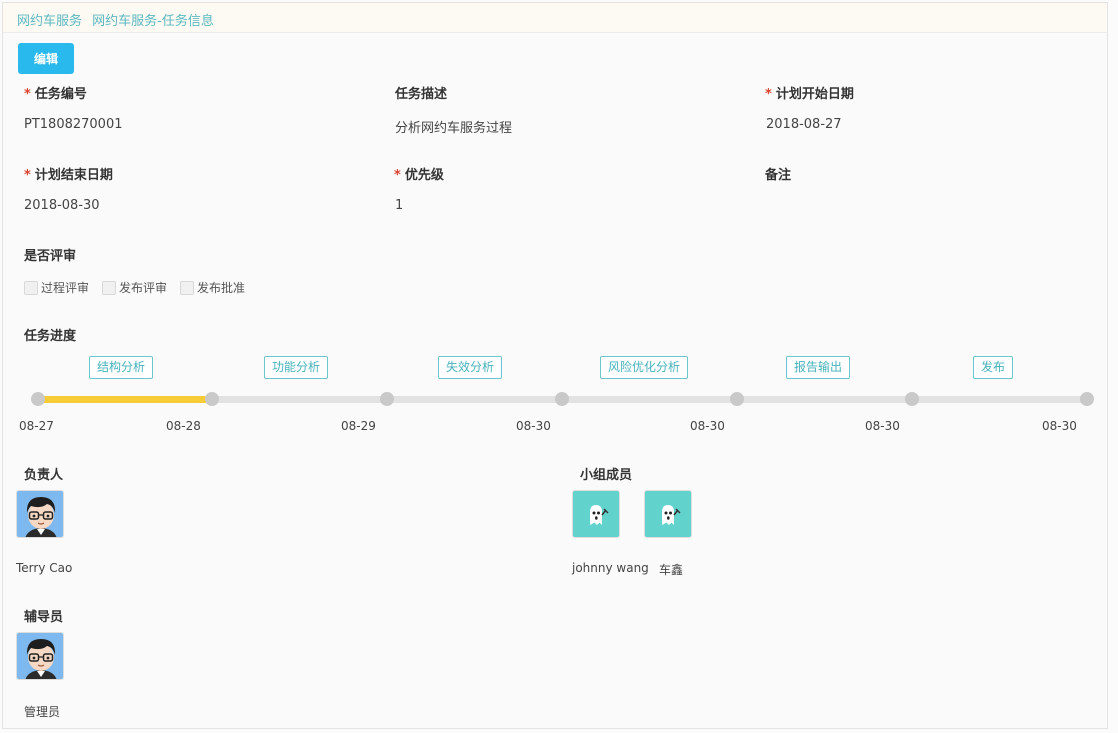 Image resolution: width=1118 pixels, height=733 pixels. What do you see at coordinates (36, 426) in the screenshot?
I see `milestone-date: 08-27` at bounding box center [36, 426].